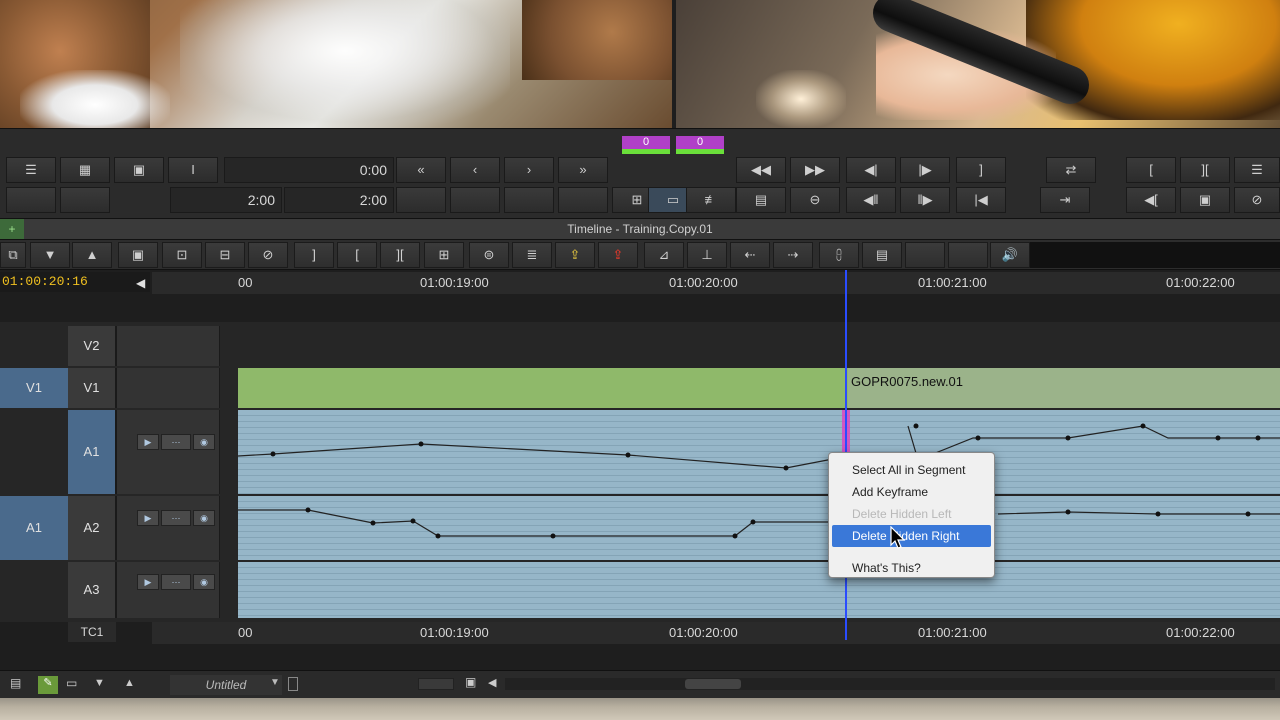 The height and width of the screenshot is (720, 1280). Describe the element at coordinates (139, 170) in the screenshot. I see `frame-icon: ▣` at that location.